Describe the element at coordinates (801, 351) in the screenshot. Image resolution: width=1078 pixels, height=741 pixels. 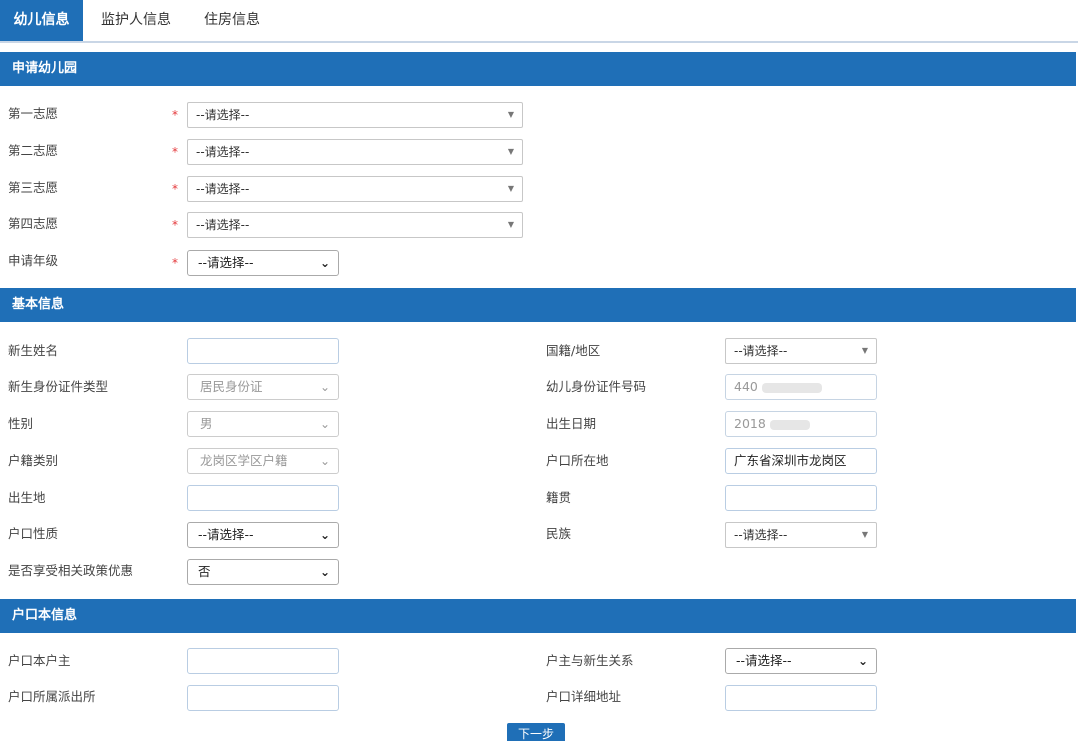
I see `nationality-select: --请选择-- ▼` at that location.